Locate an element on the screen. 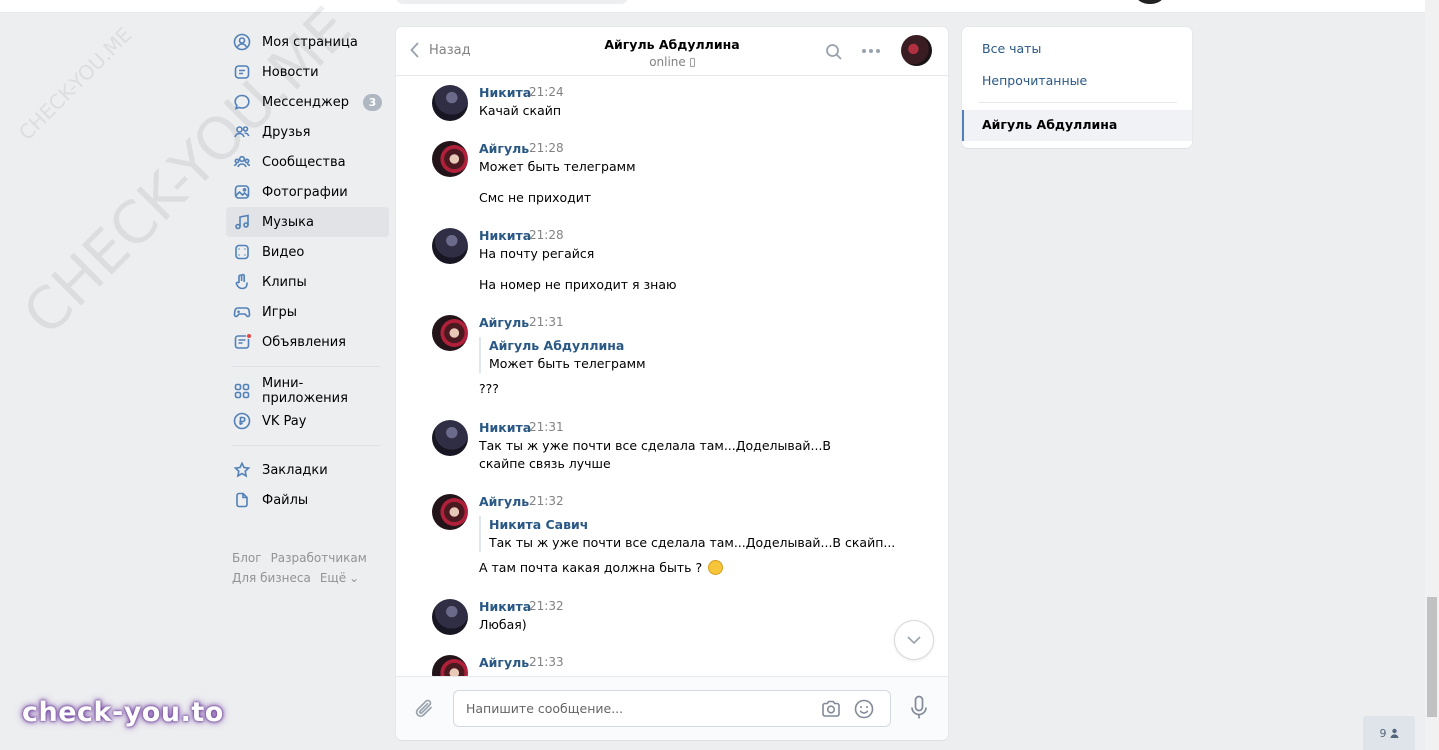 Image resolution: width=1439 pixels, height=750 pixels. scroll-to-bottom-button is located at coordinates (914, 640).